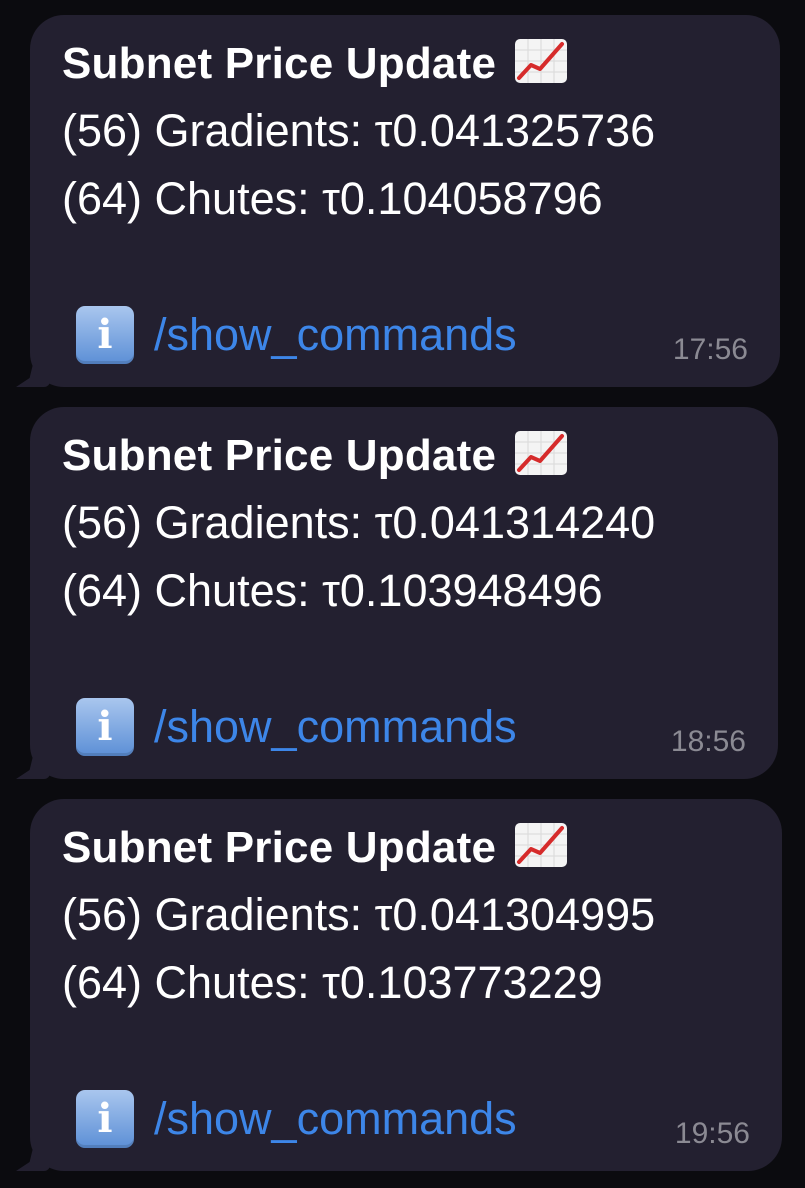 The height and width of the screenshot is (1188, 805). Describe the element at coordinates (332, 198) in the screenshot. I see `chutes-price: (64) Chutes: τ0.104058796` at that location.